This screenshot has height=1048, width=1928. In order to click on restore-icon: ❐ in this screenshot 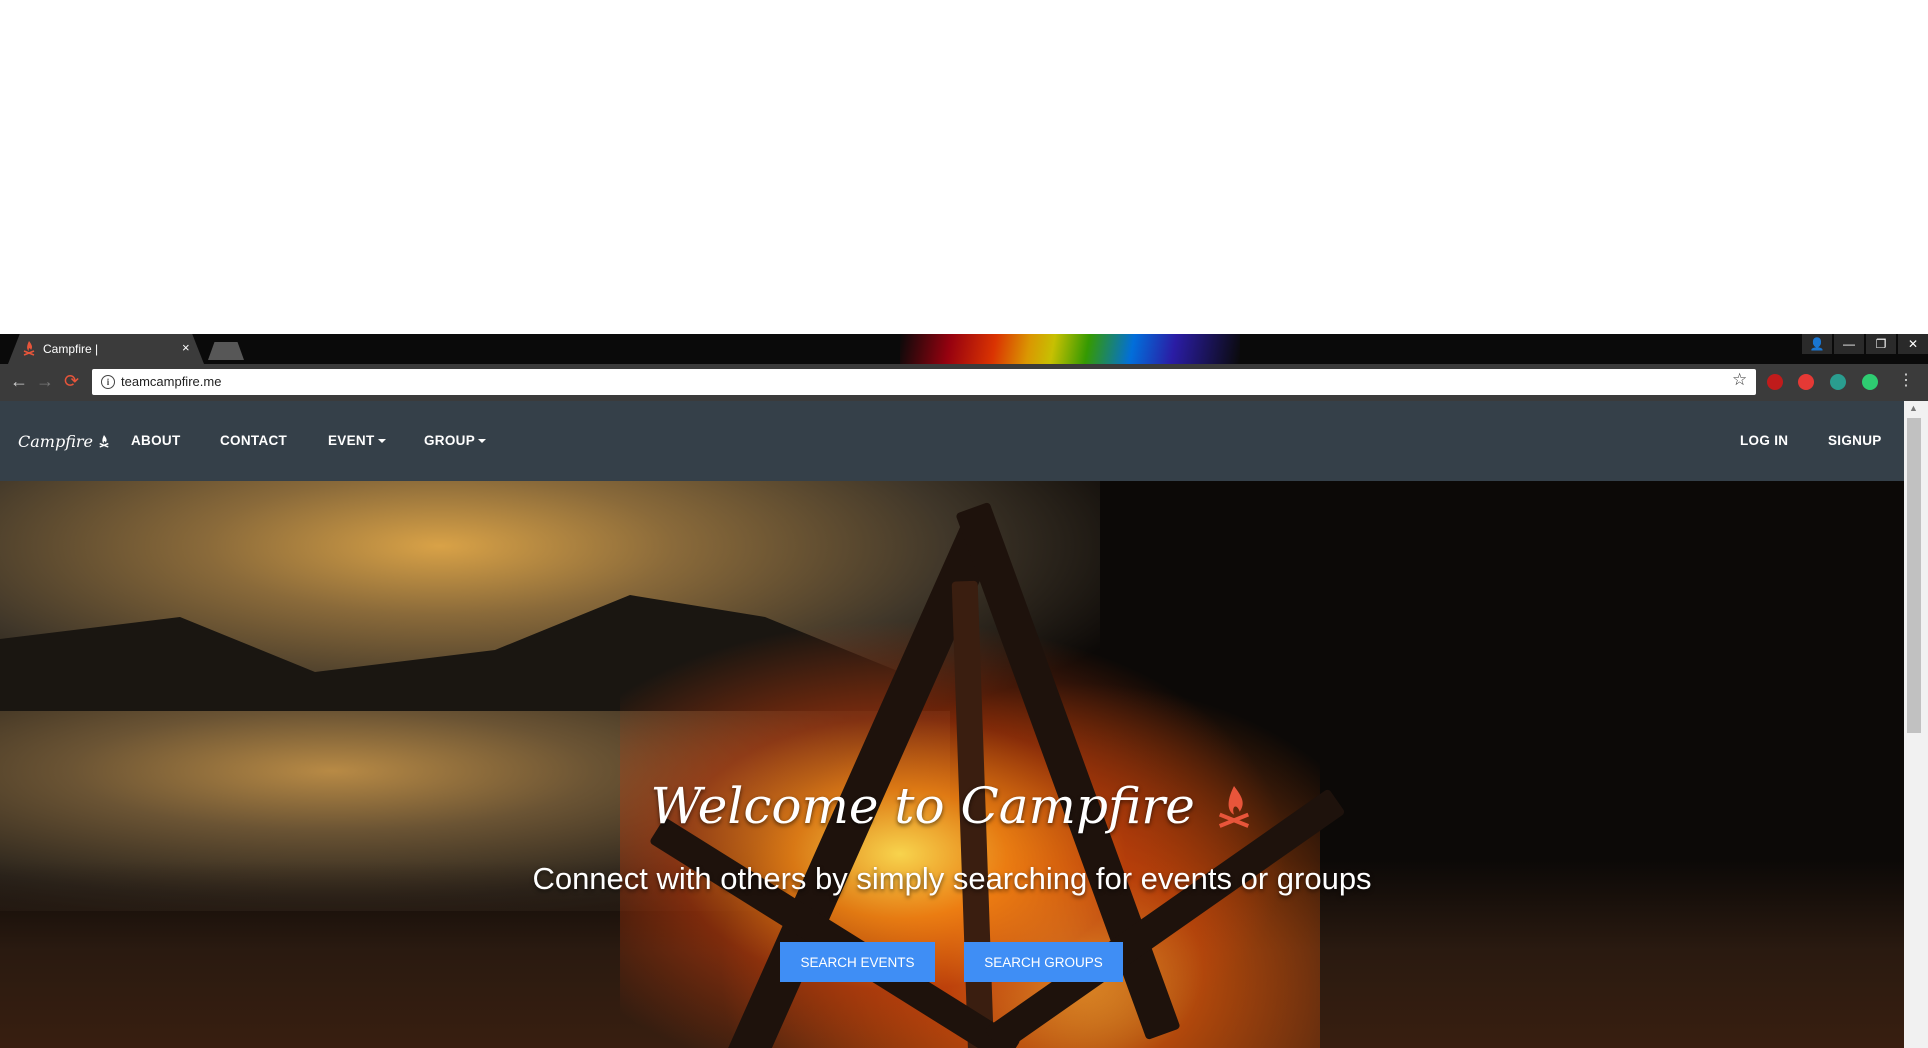, I will do `click(1881, 344)`.